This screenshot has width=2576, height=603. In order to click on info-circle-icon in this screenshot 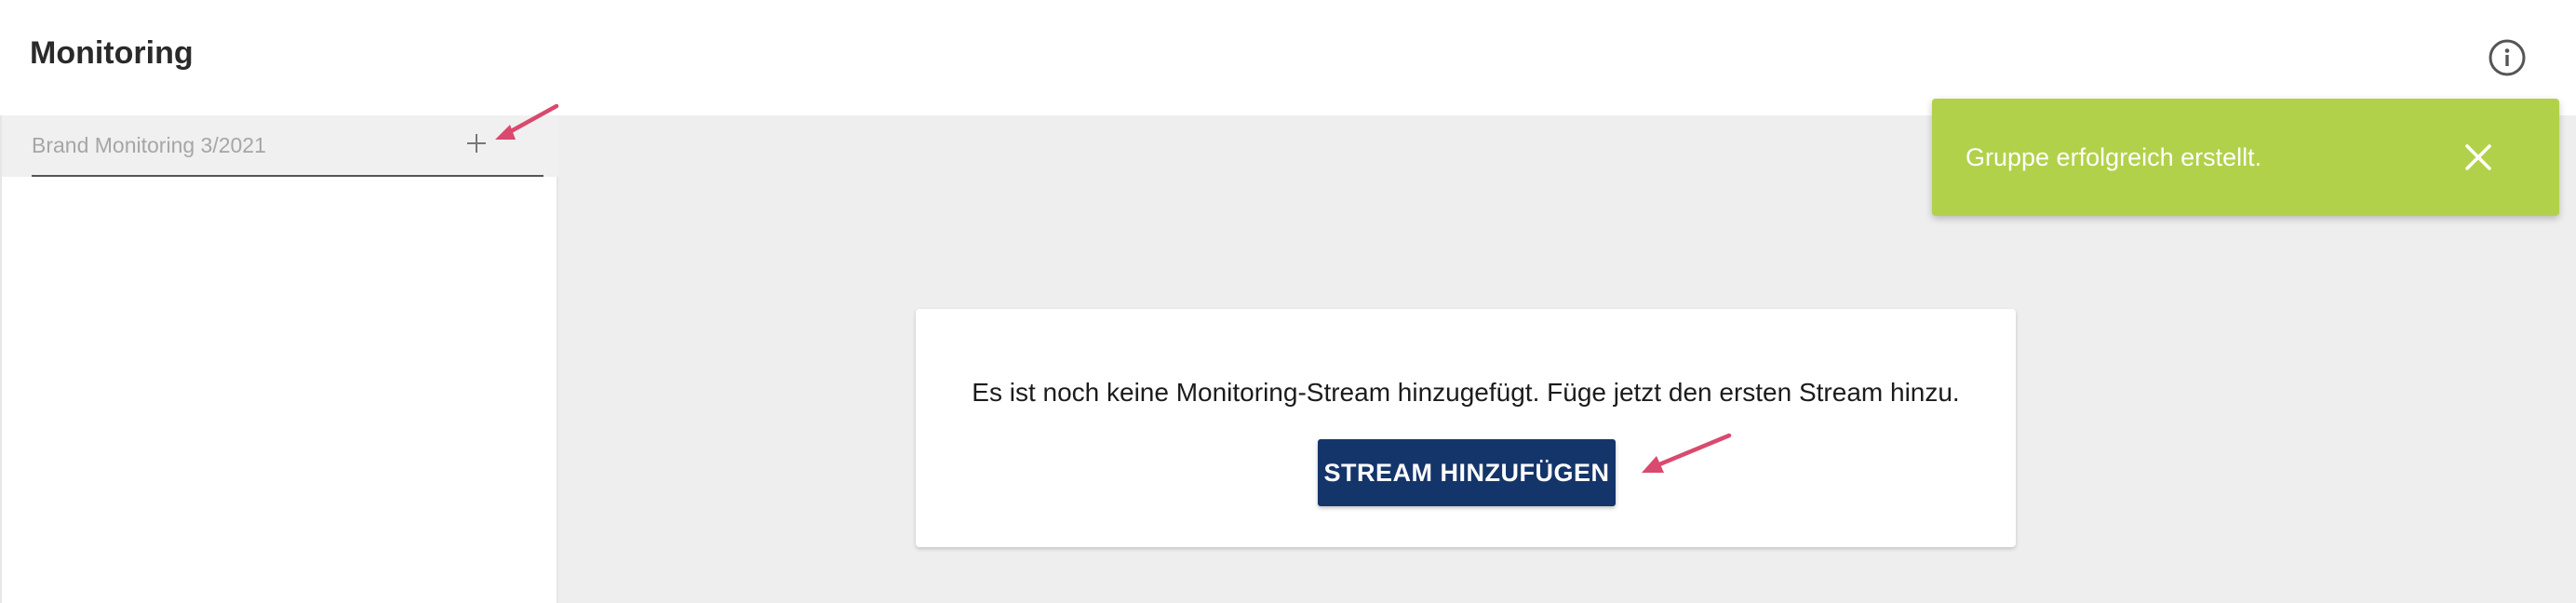, I will do `click(2507, 57)`.